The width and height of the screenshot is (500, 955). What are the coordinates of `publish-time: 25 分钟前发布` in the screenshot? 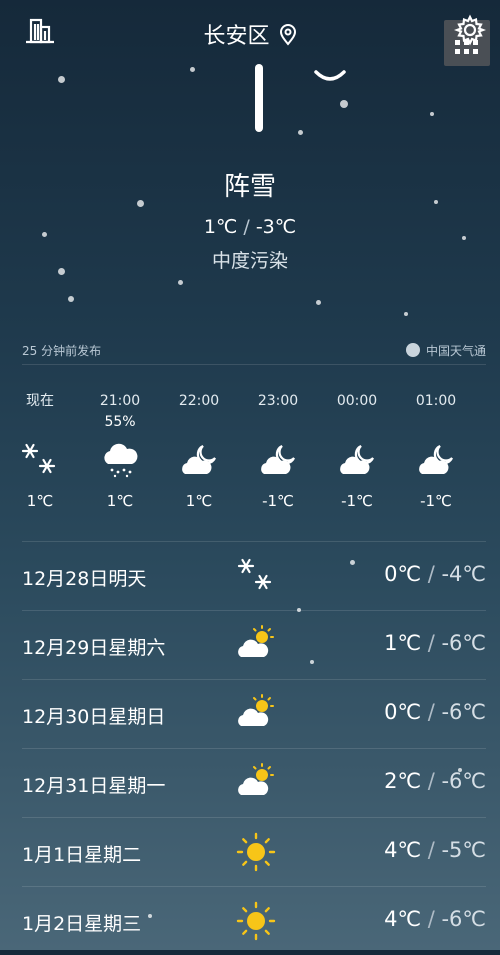 It's located at (62, 351).